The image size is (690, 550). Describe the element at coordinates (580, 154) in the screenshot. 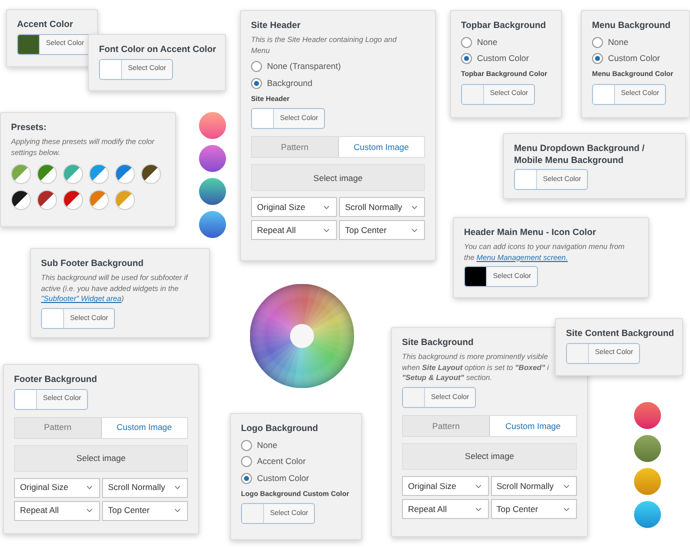

I see `card-title: Menu Dropdown Background / Mobile Menu Background` at that location.